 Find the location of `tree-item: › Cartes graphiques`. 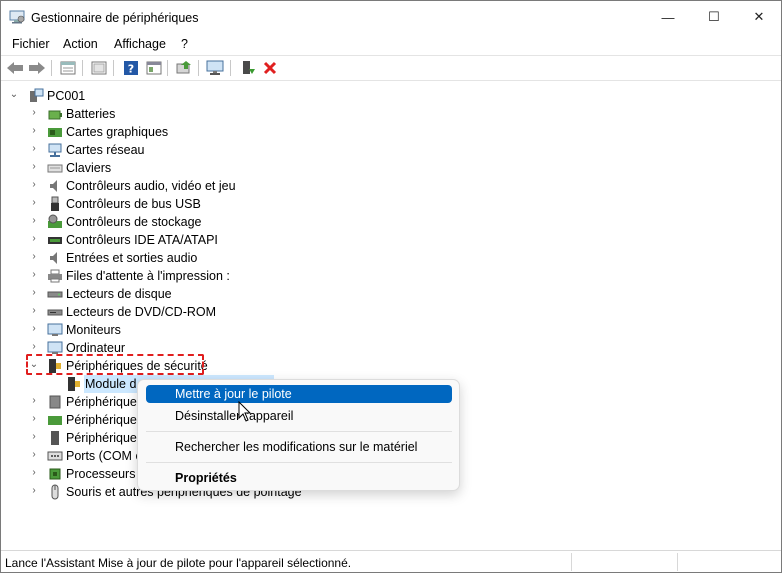

tree-item: › Cartes graphiques is located at coordinates (302, 132).